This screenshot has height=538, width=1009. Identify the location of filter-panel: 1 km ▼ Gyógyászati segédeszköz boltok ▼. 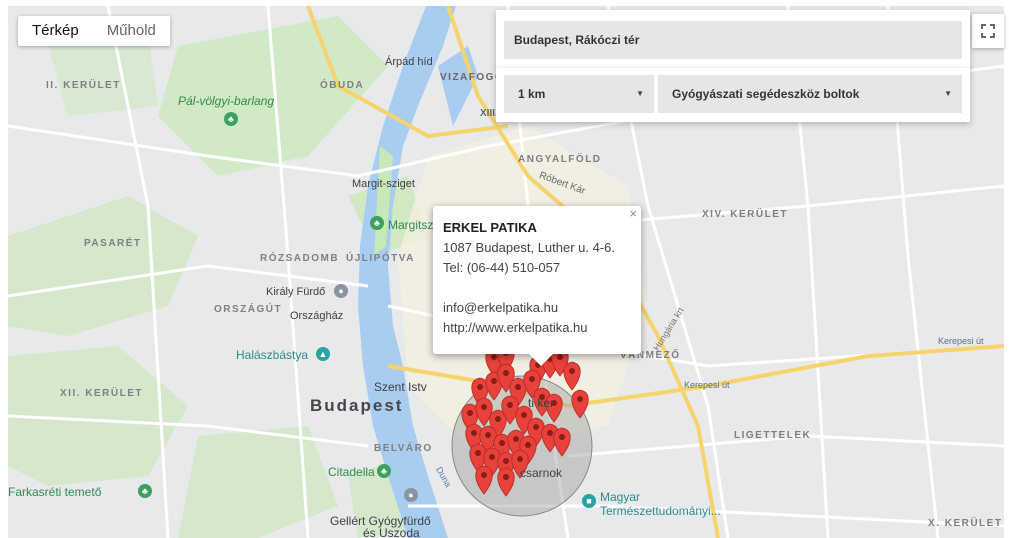
(733, 95).